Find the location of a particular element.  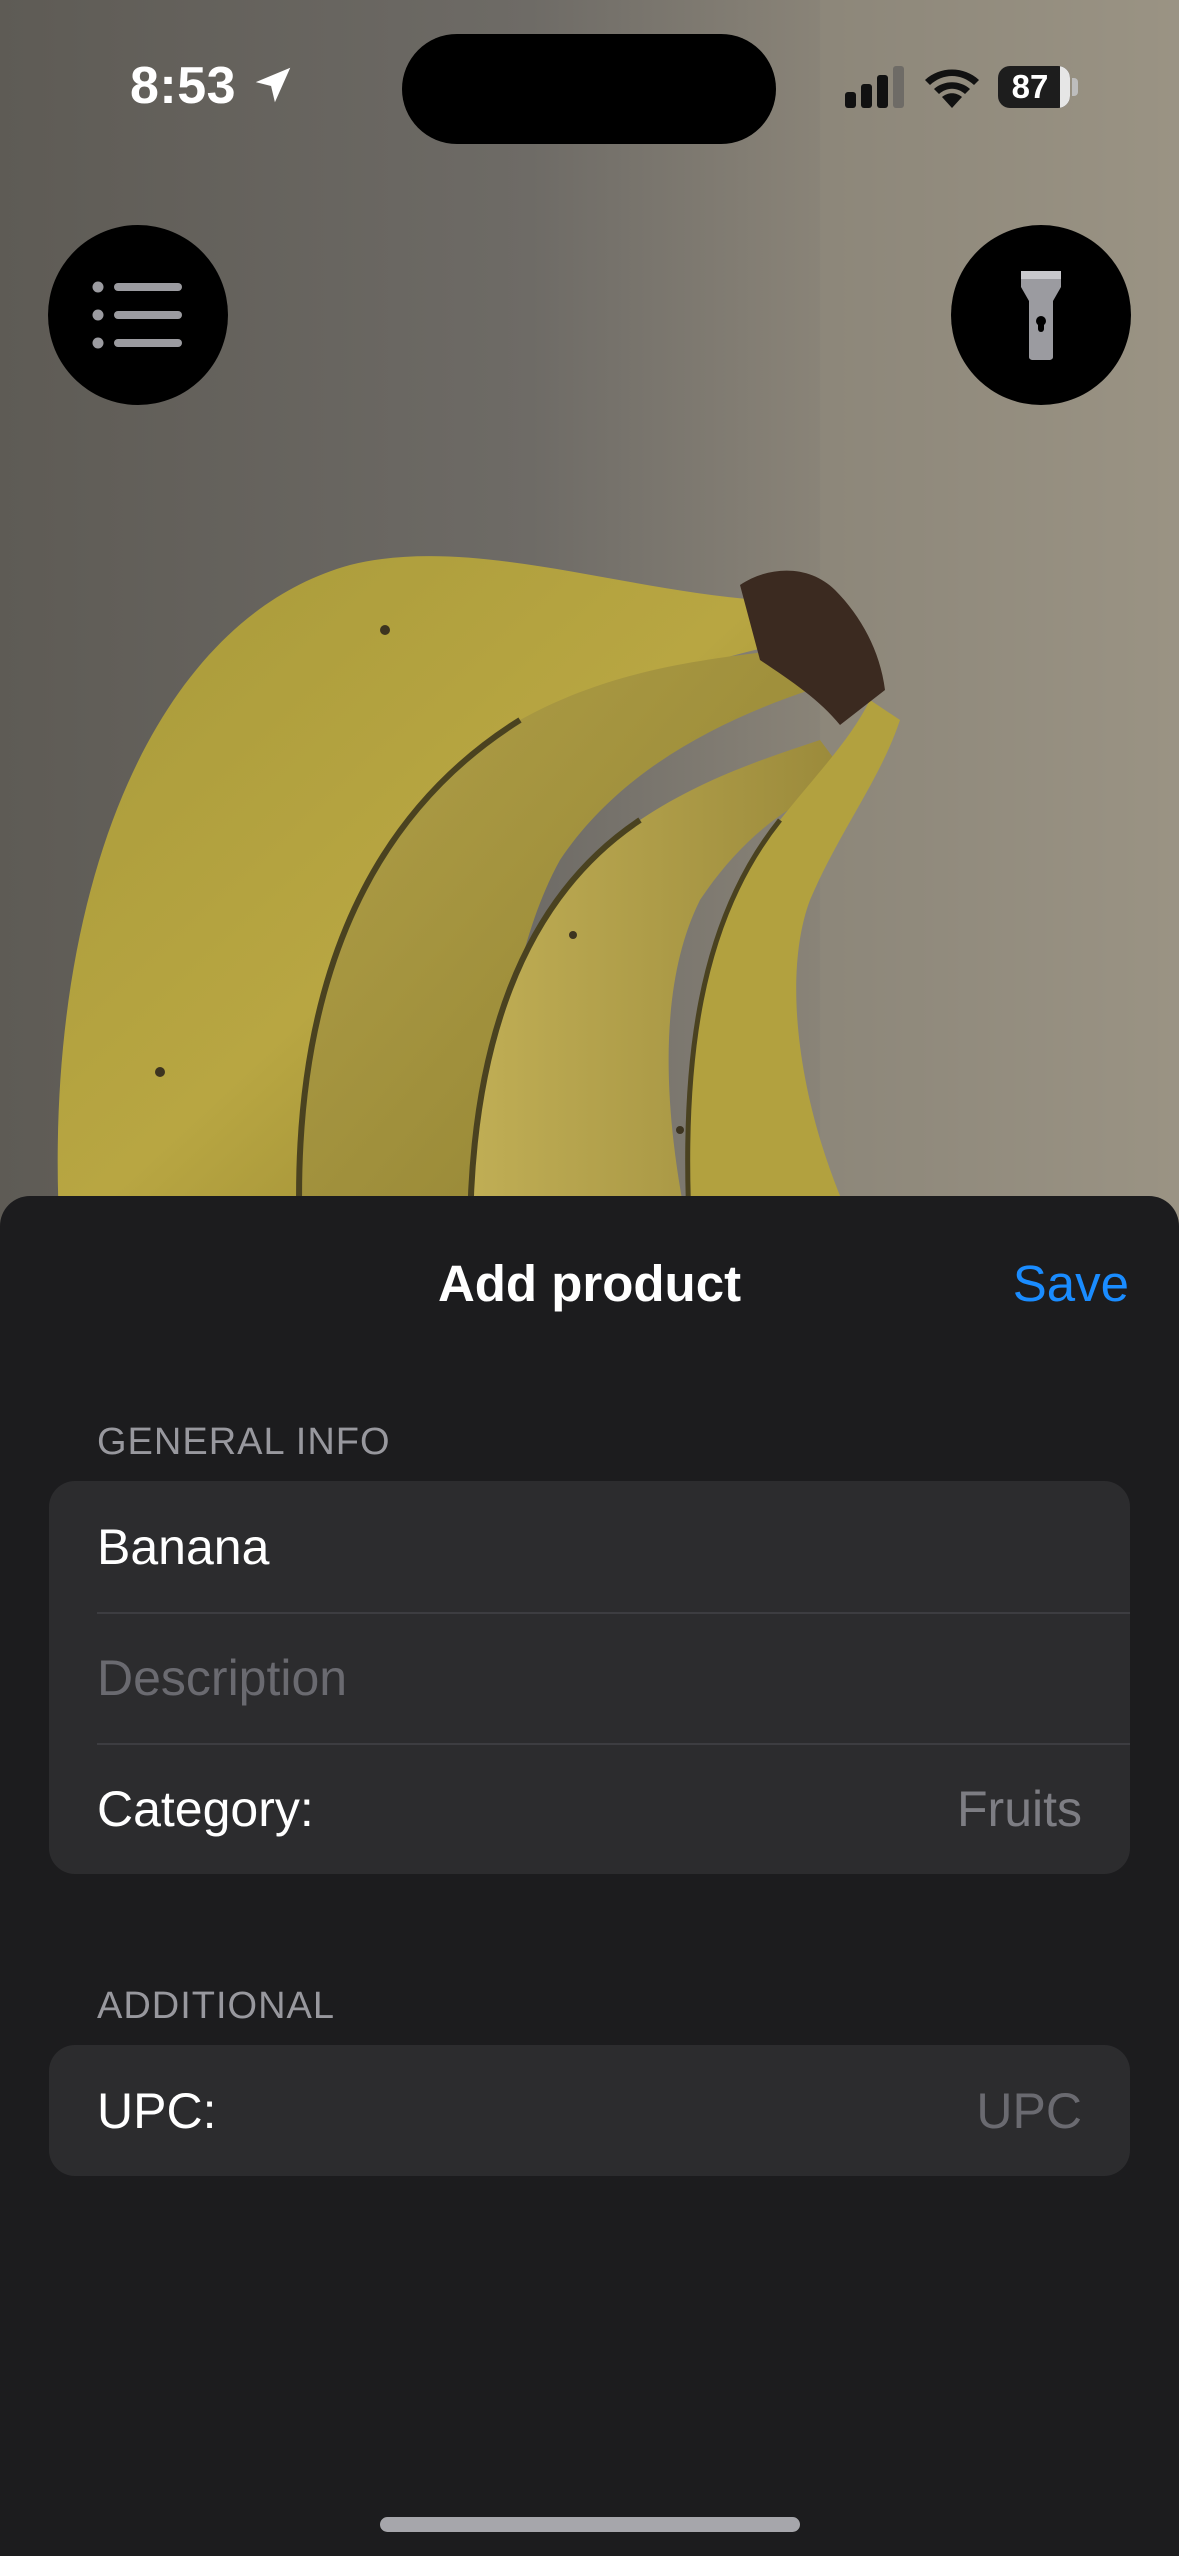

wifi-icon is located at coordinates (952, 88).